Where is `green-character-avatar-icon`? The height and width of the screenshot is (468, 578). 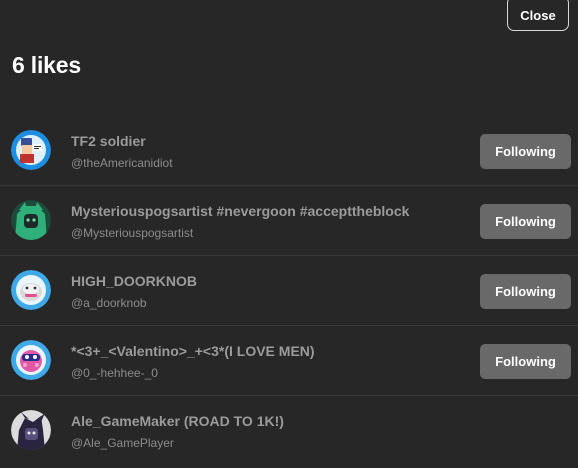 green-character-avatar-icon is located at coordinates (31, 220).